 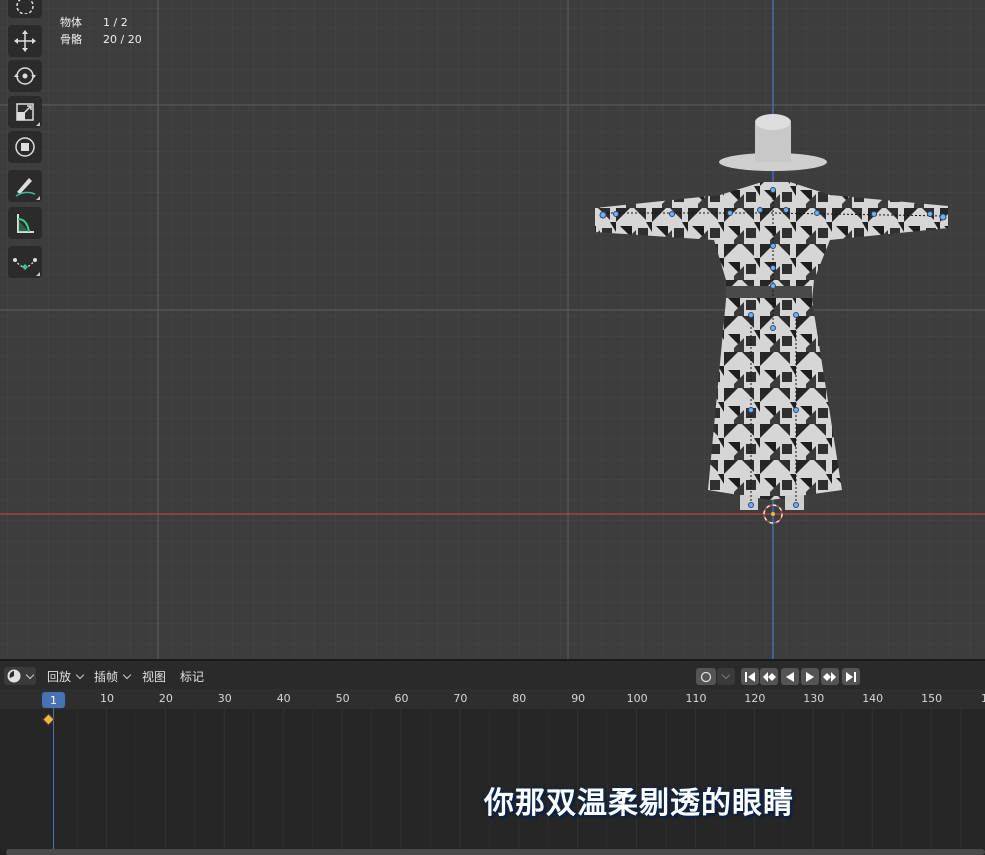 I want to click on pencil-icon, so click(x=25, y=187).